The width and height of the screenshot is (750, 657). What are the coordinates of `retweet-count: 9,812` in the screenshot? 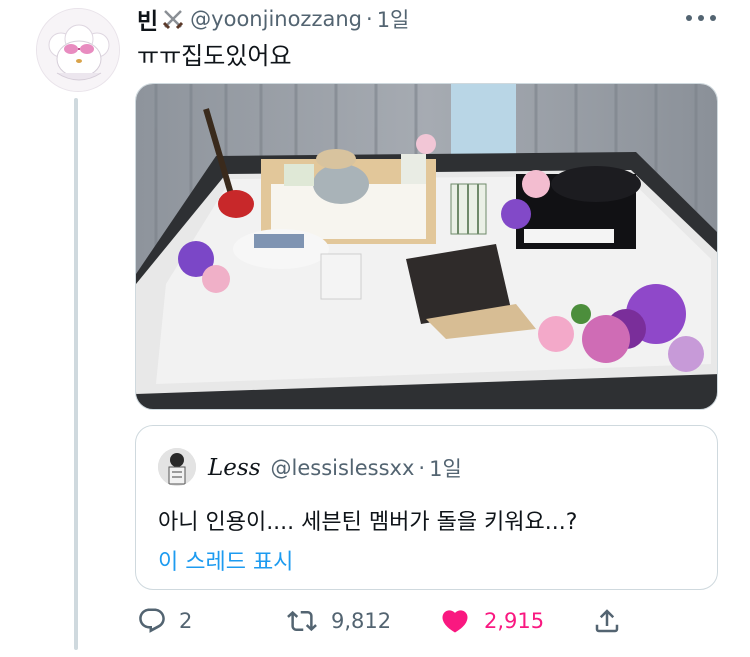 It's located at (361, 621).